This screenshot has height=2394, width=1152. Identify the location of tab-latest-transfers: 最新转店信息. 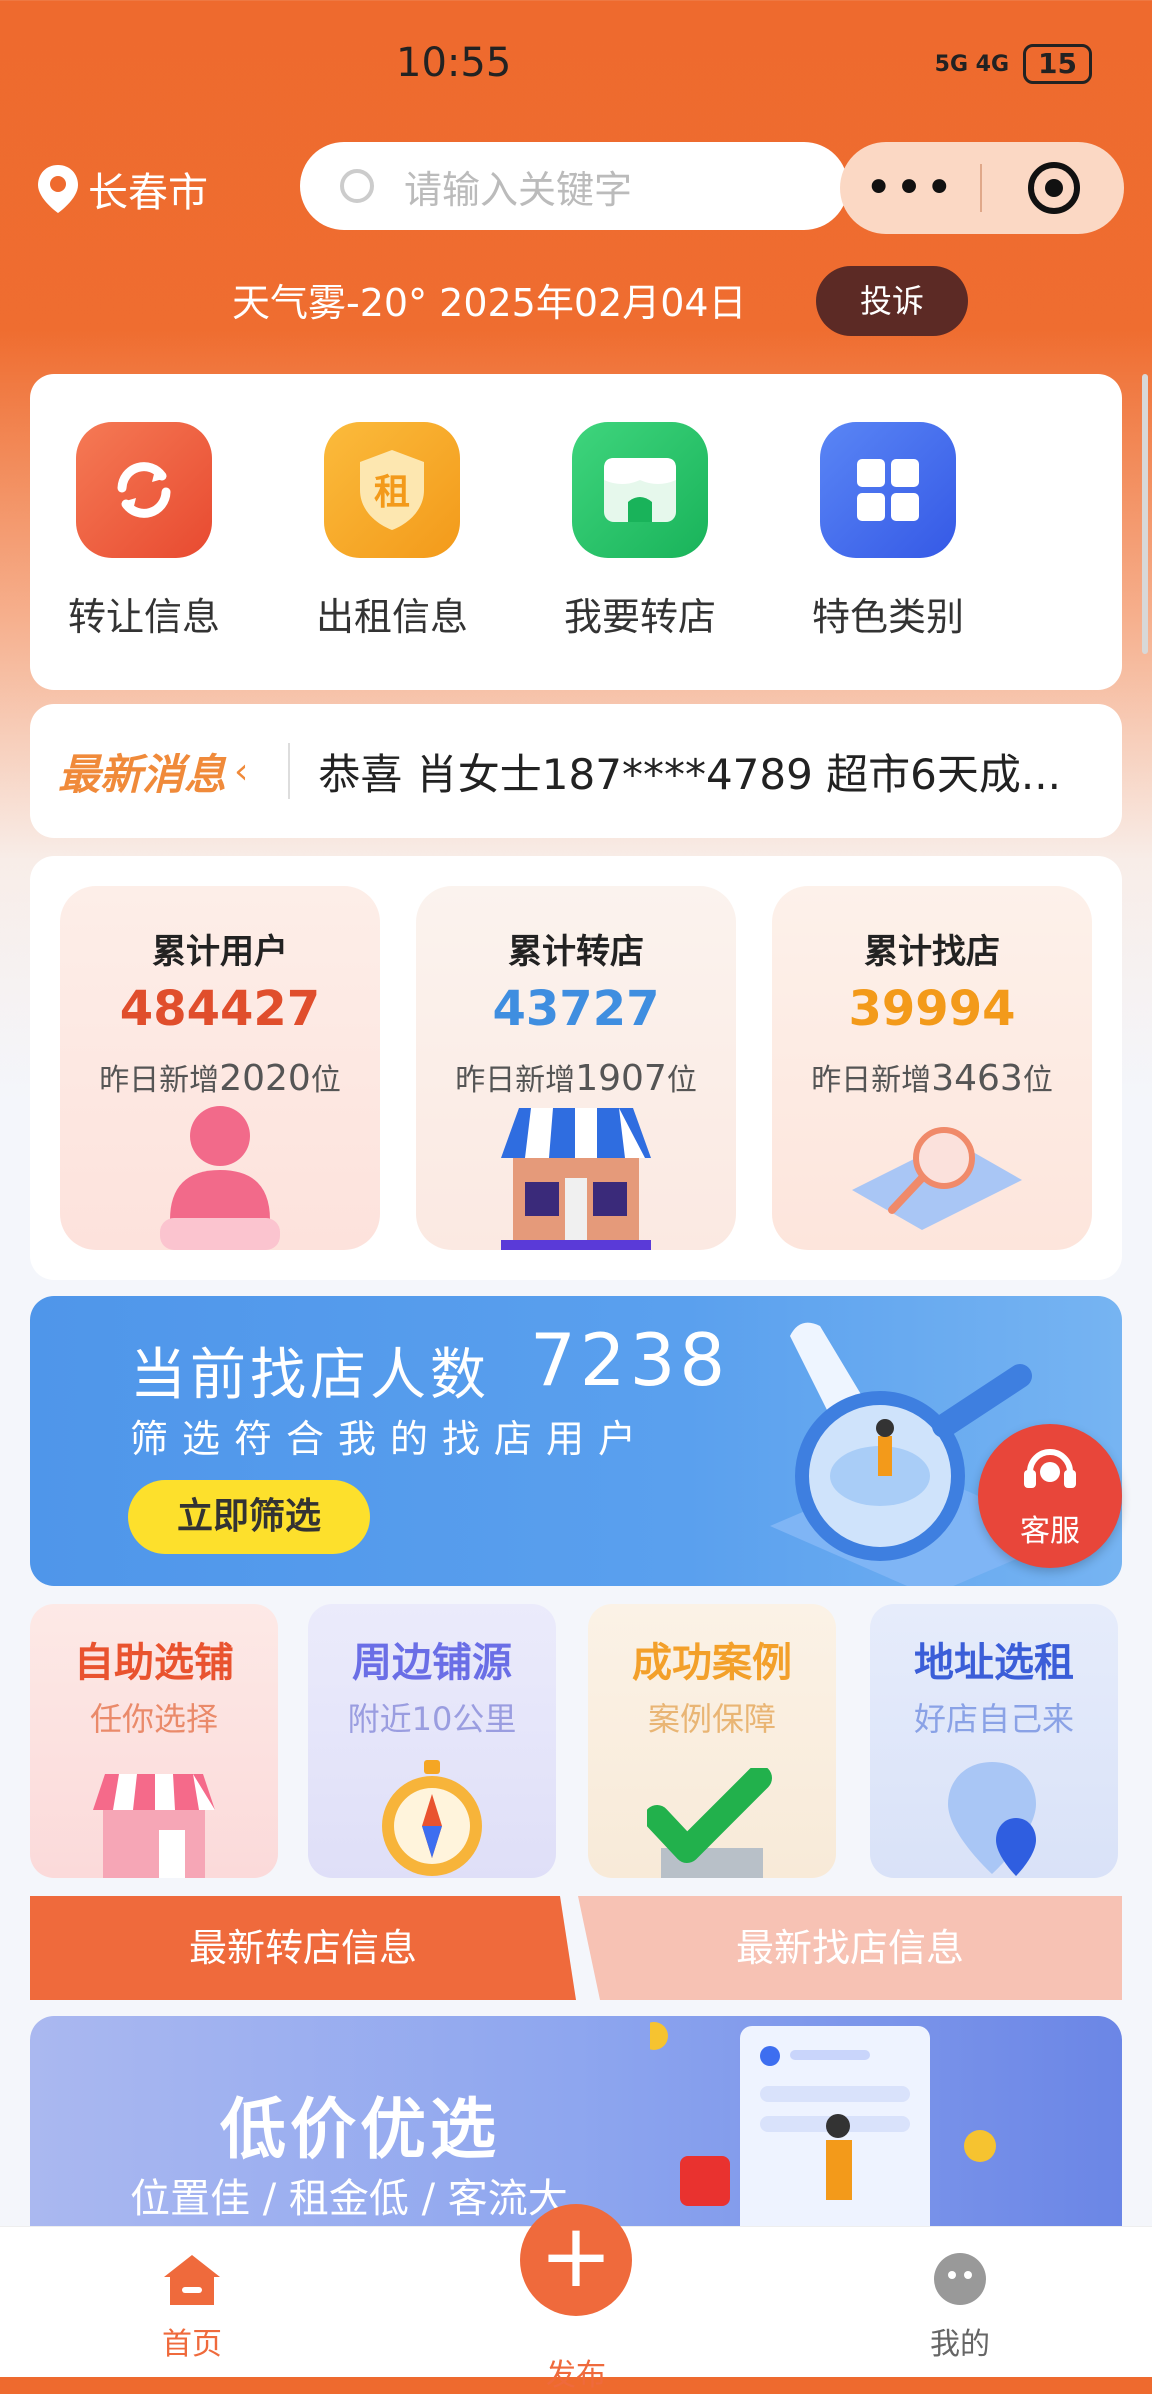
(303, 1948).